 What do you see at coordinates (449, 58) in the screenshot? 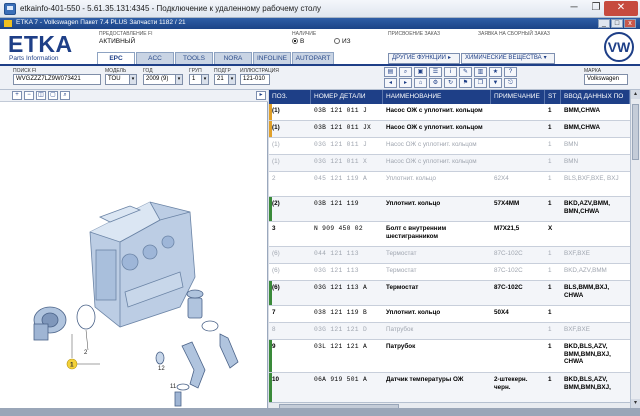
I see `caret-right-icon: ▸` at bounding box center [449, 58].